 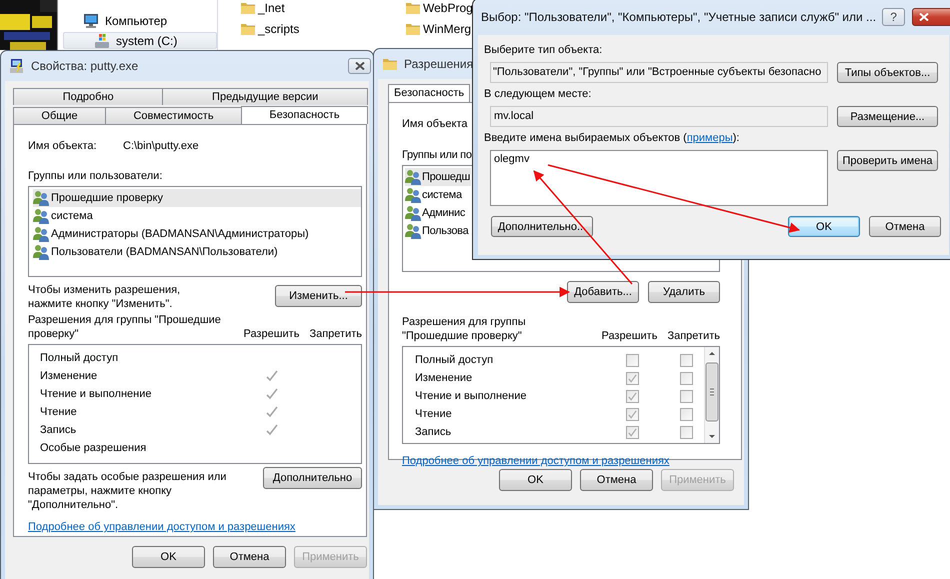 What do you see at coordinates (197, 198) in the screenshot?
I see `list-item: Прошедшие проверку` at bounding box center [197, 198].